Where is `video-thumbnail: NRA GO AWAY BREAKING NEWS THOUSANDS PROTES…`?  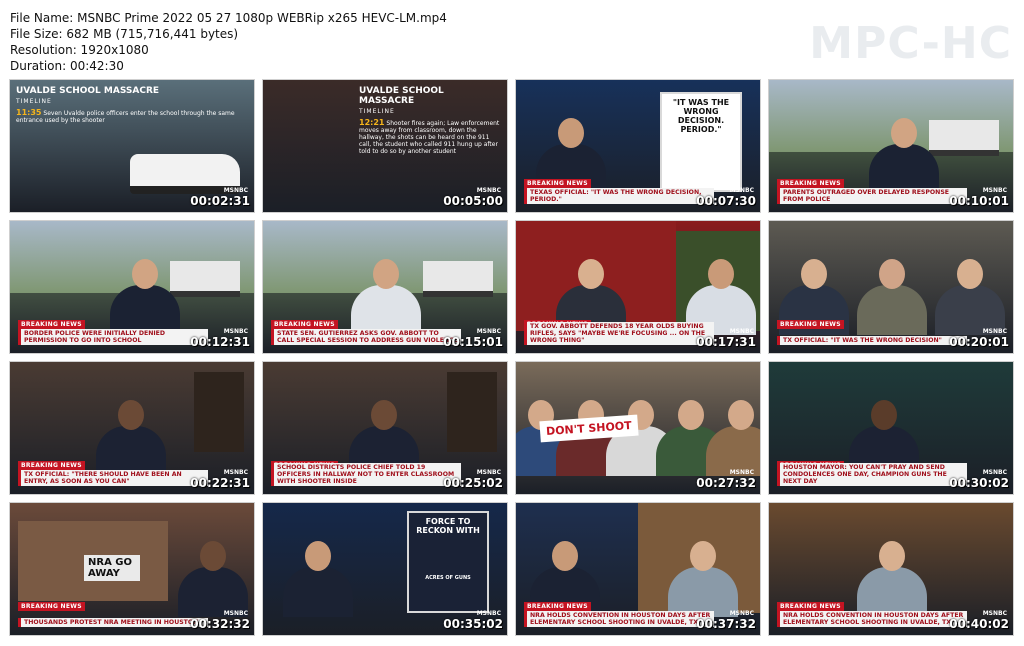
video-thumbnail: NRA GO AWAY BREAKING NEWS THOUSANDS PROTES… is located at coordinates (132, 569).